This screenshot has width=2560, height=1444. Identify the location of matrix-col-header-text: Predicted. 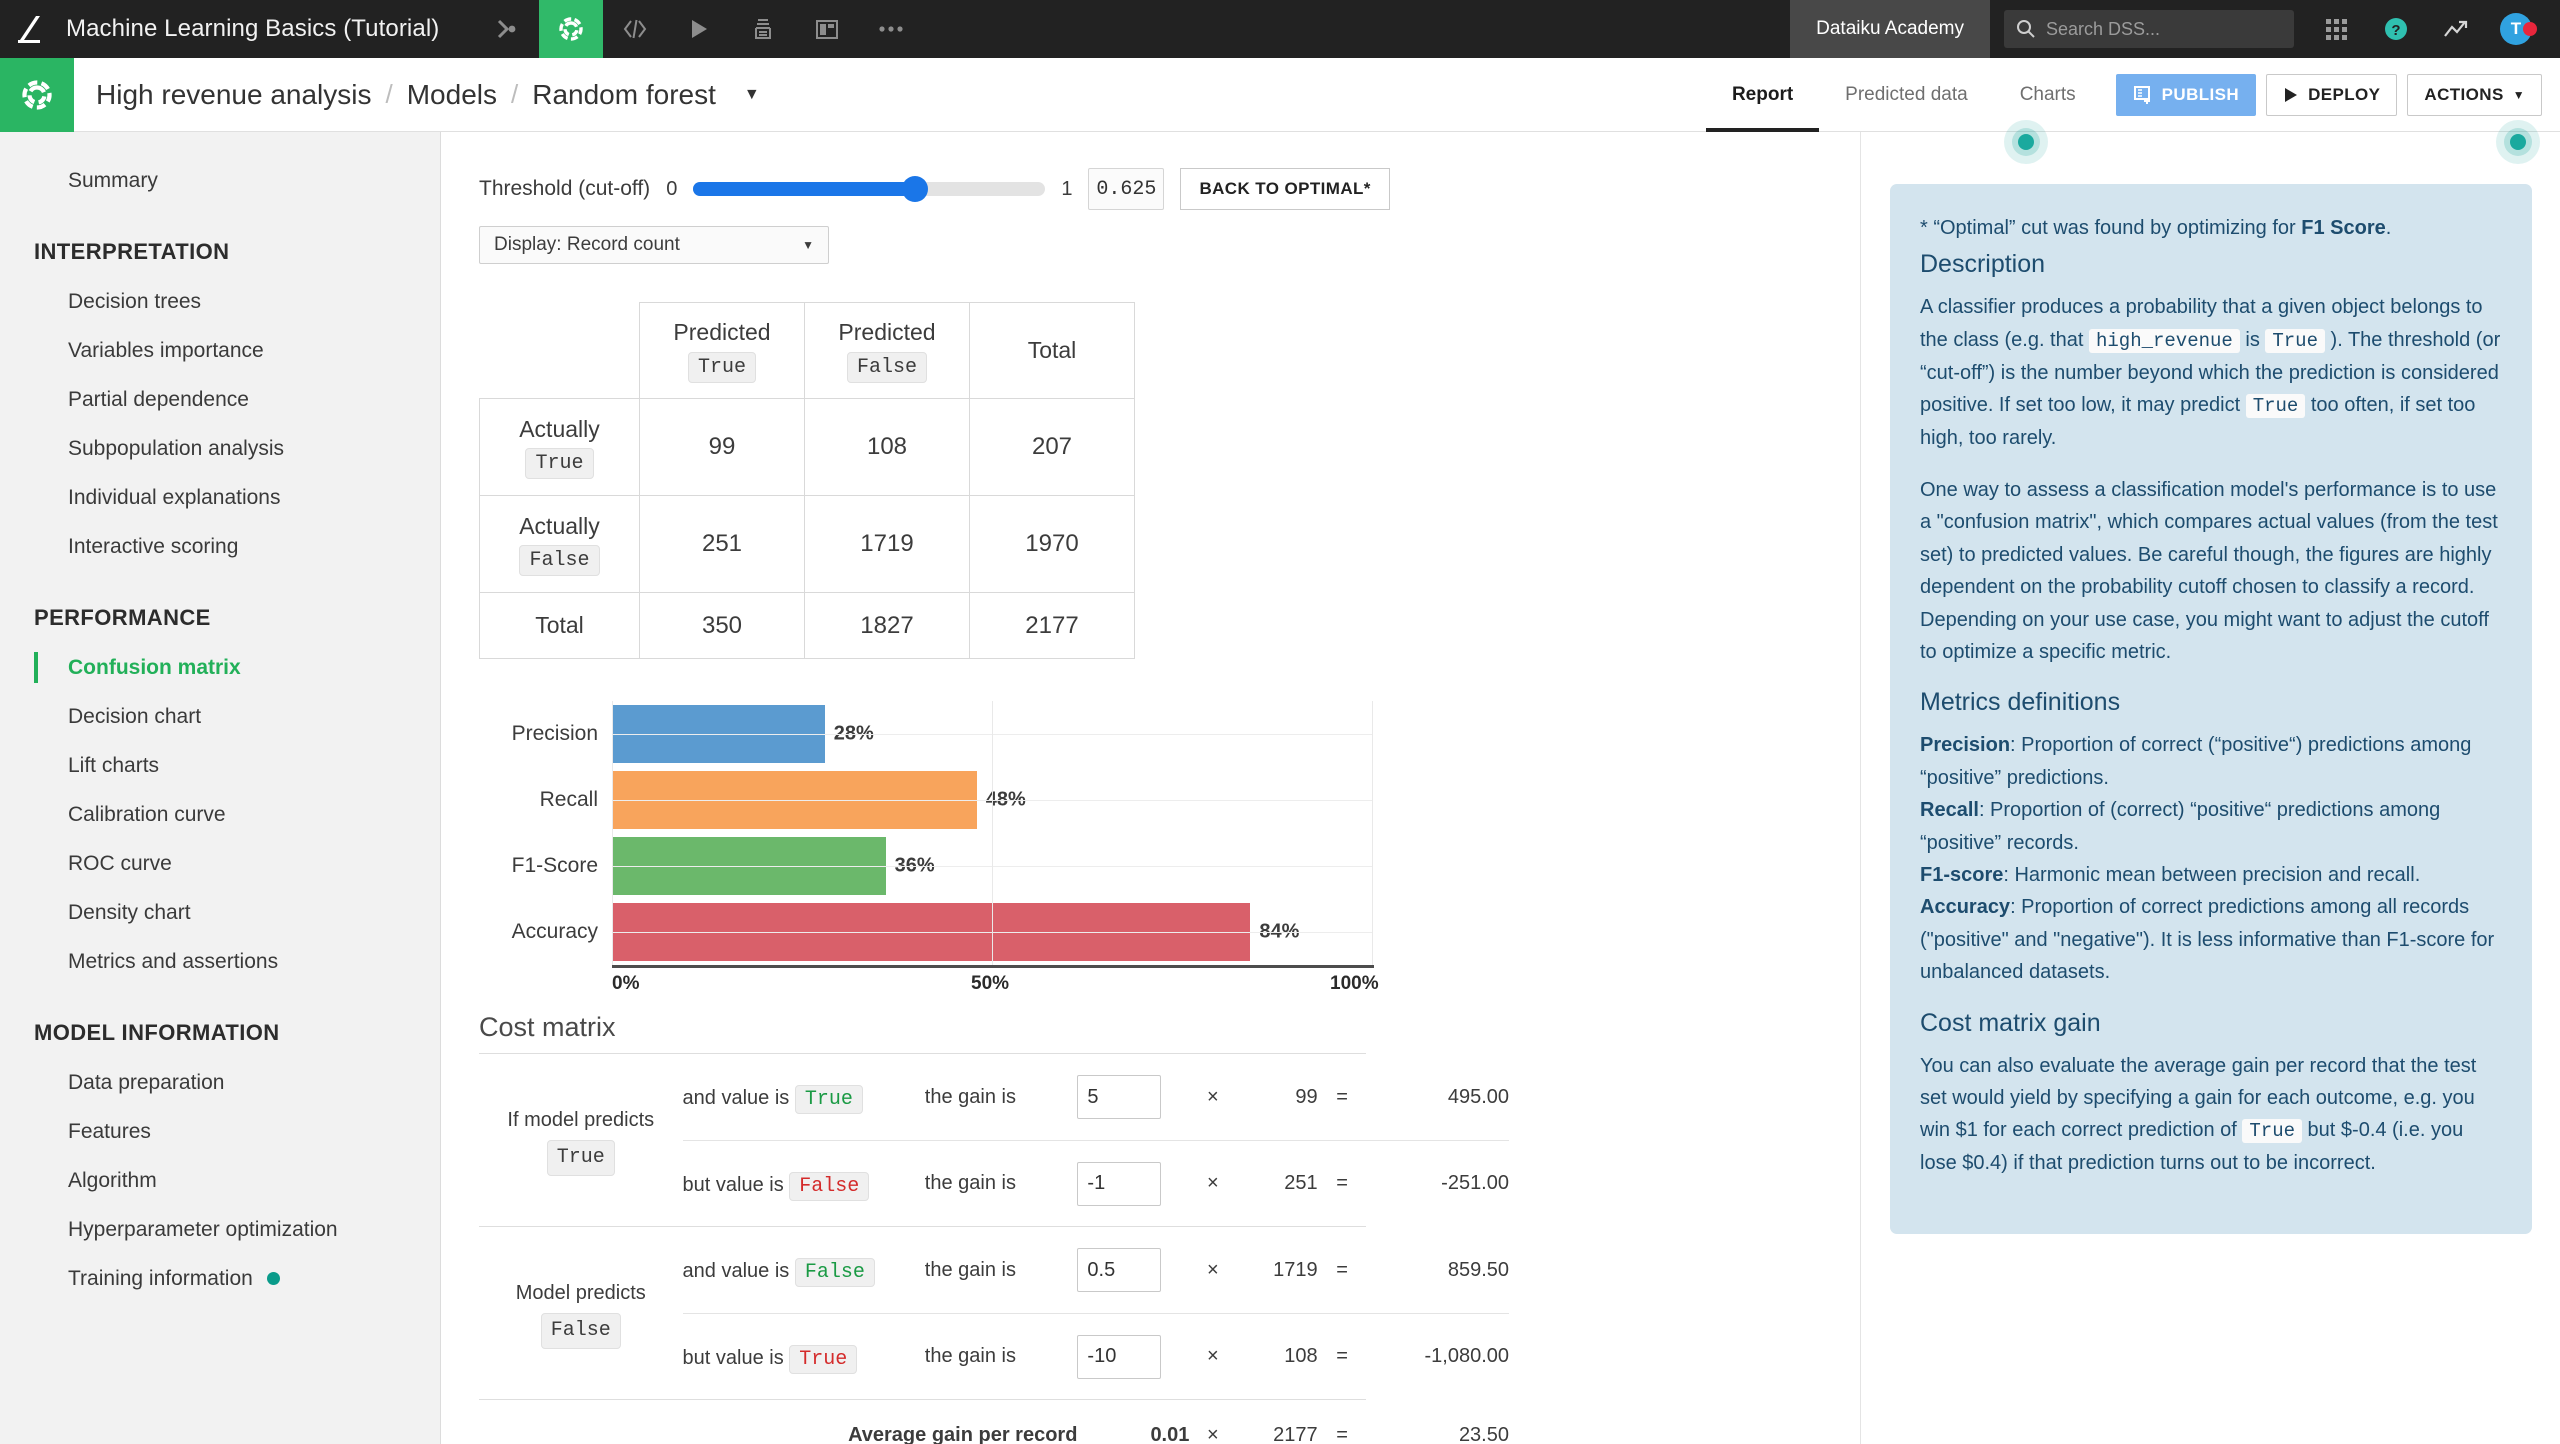
(722, 332).